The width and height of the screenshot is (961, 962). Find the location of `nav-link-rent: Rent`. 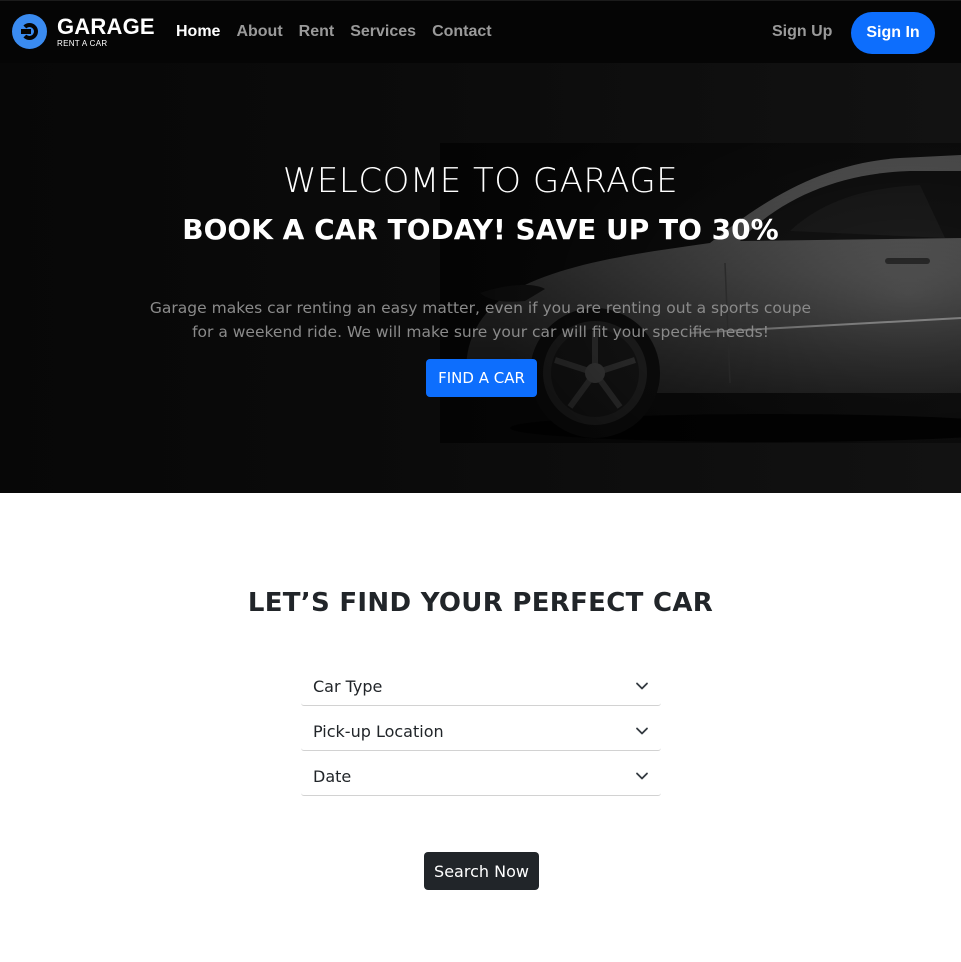

nav-link-rent: Rent is located at coordinates (317, 32).